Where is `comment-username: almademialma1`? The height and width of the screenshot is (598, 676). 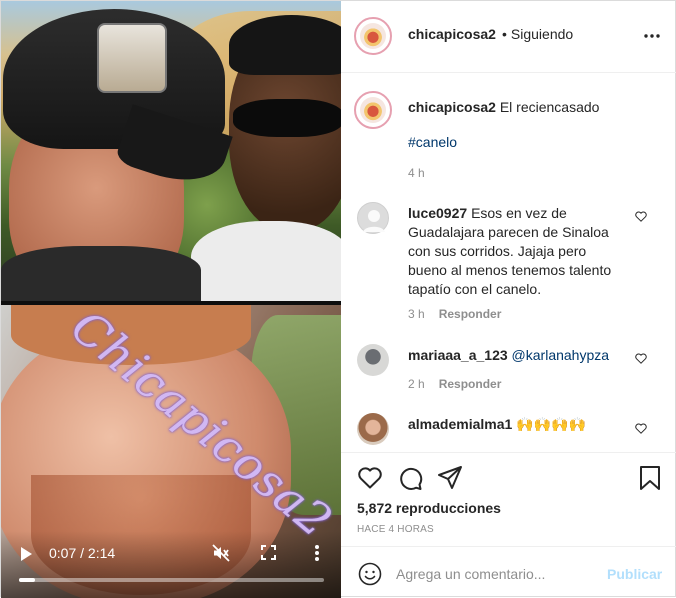
comment-username: almademialma1 is located at coordinates (460, 424).